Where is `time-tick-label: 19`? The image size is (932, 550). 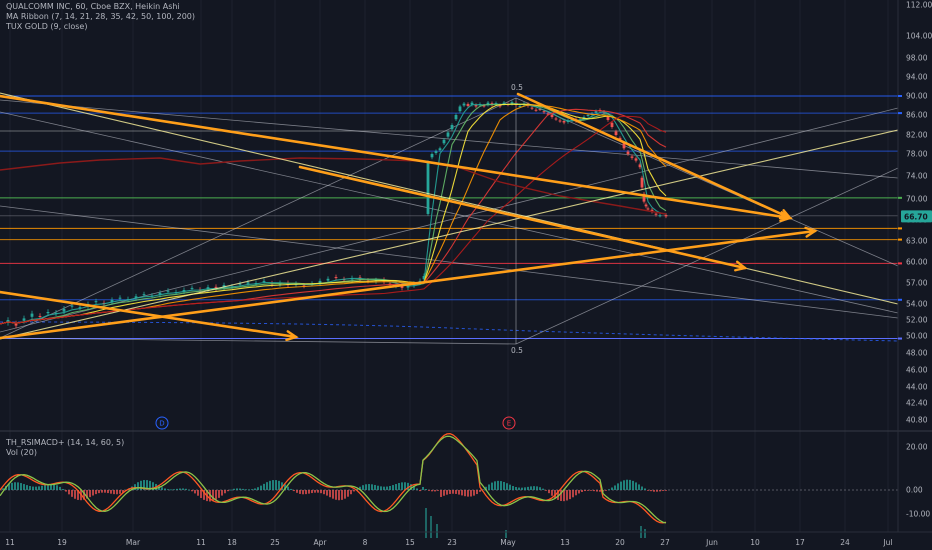
time-tick-label: 19 is located at coordinates (62, 542).